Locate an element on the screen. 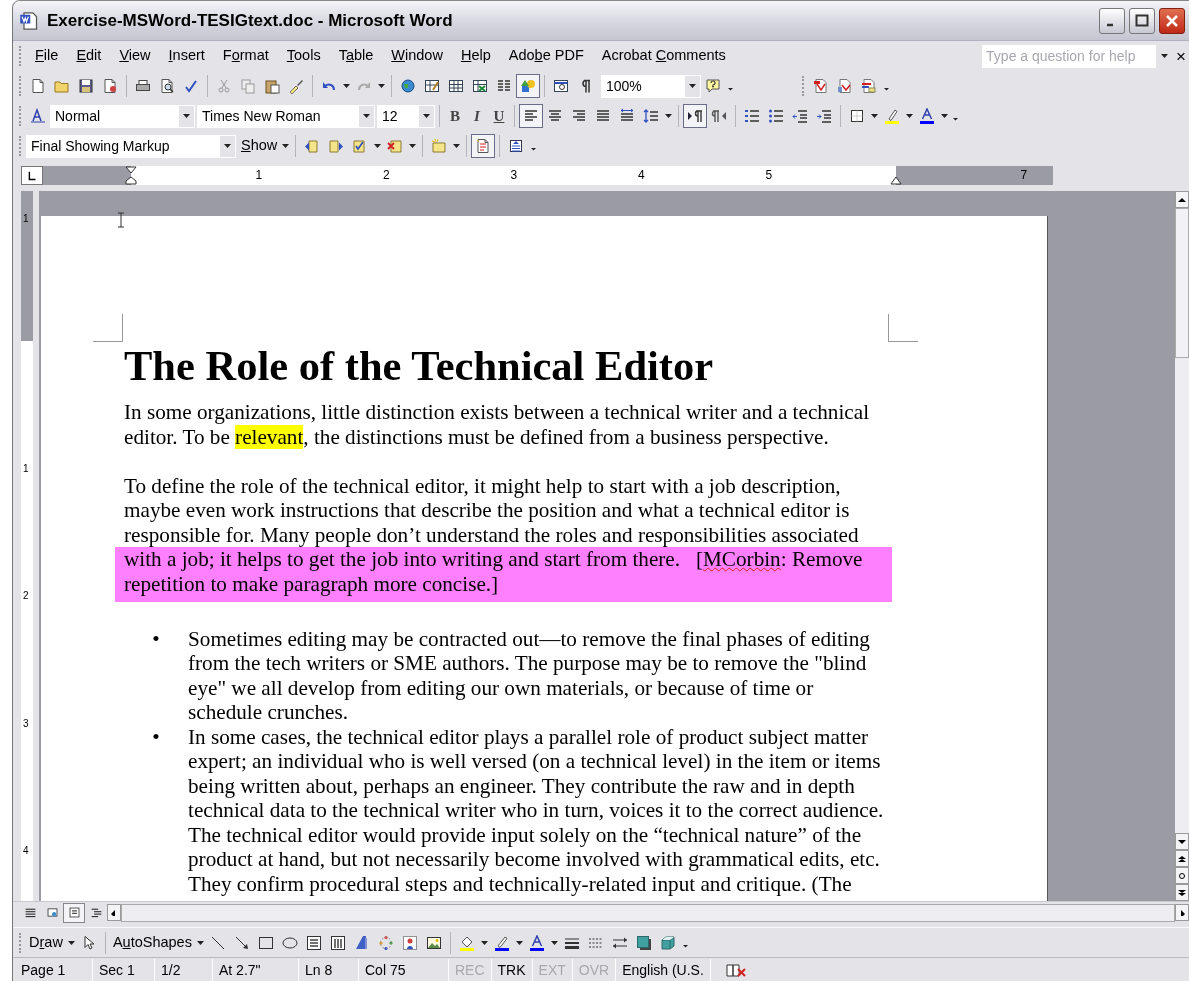  italic-button: I is located at coordinates (477, 116).